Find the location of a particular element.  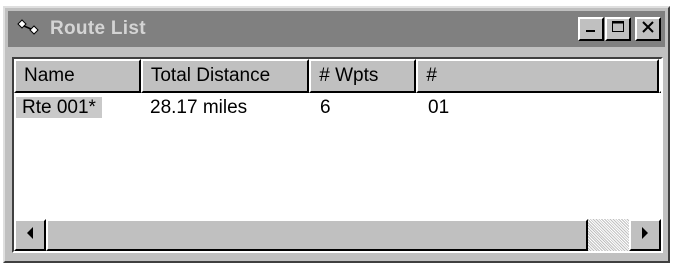

table-row: Rte 001* 28.17 miles 6 01 is located at coordinates (337, 108).